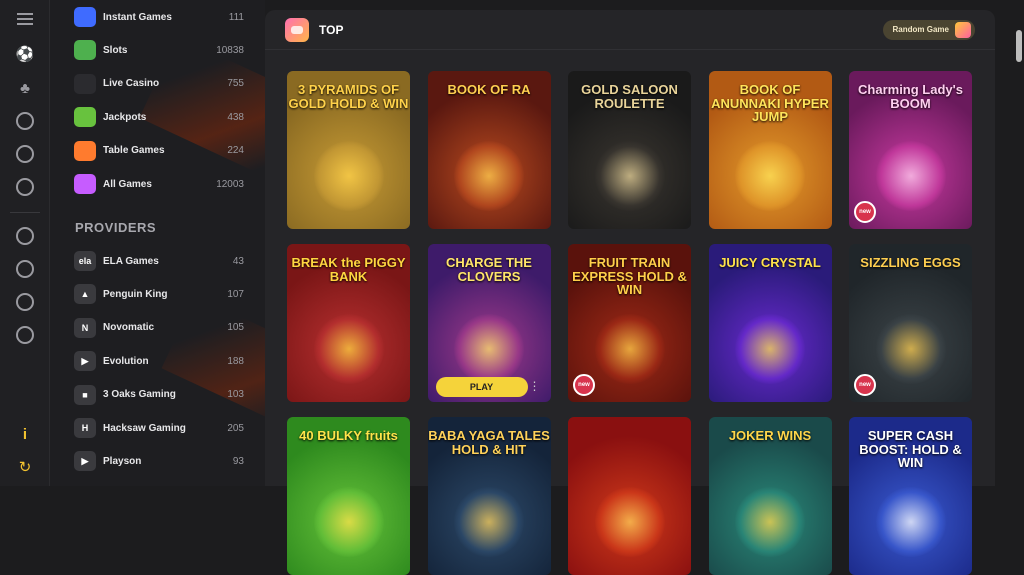 Image resolution: width=1024 pixels, height=575 pixels. What do you see at coordinates (159, 461) in the screenshot?
I see `provider-item: ▶ Playson 93` at bounding box center [159, 461].